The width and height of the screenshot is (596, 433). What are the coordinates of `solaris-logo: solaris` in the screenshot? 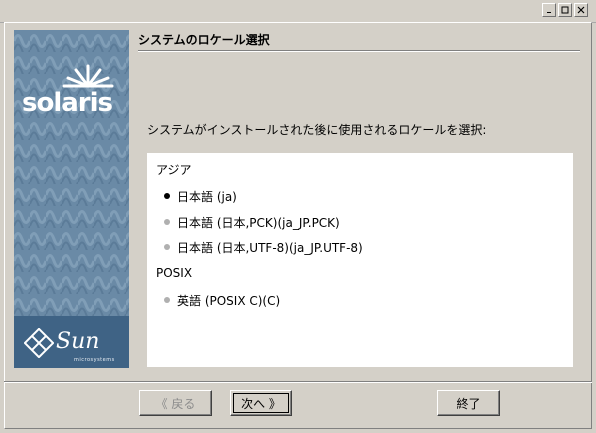 It's located at (67, 103).